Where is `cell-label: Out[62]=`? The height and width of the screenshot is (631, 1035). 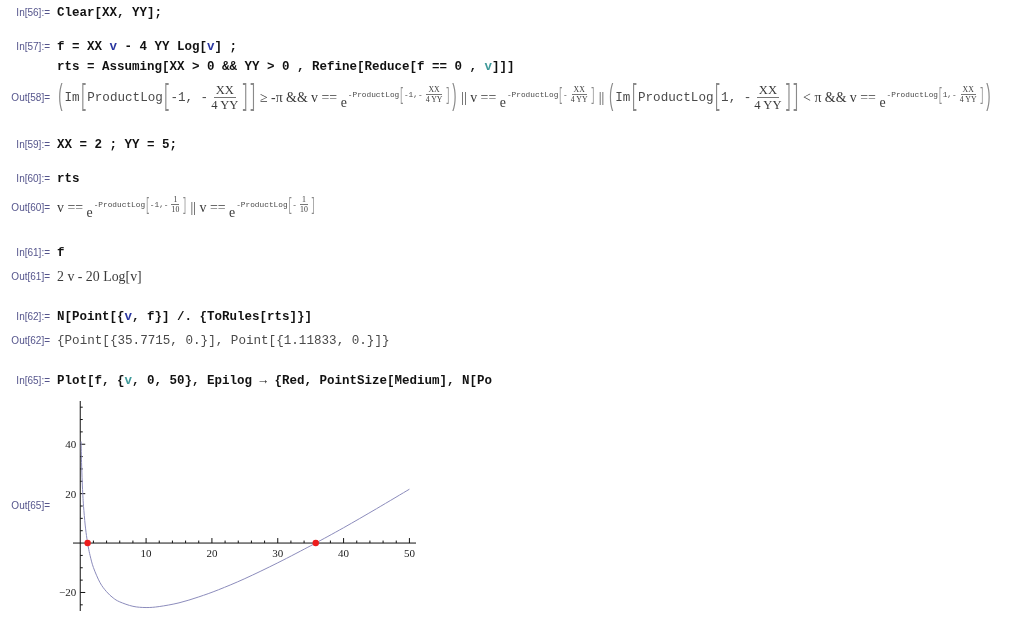
cell-label: Out[62]= is located at coordinates (30, 341).